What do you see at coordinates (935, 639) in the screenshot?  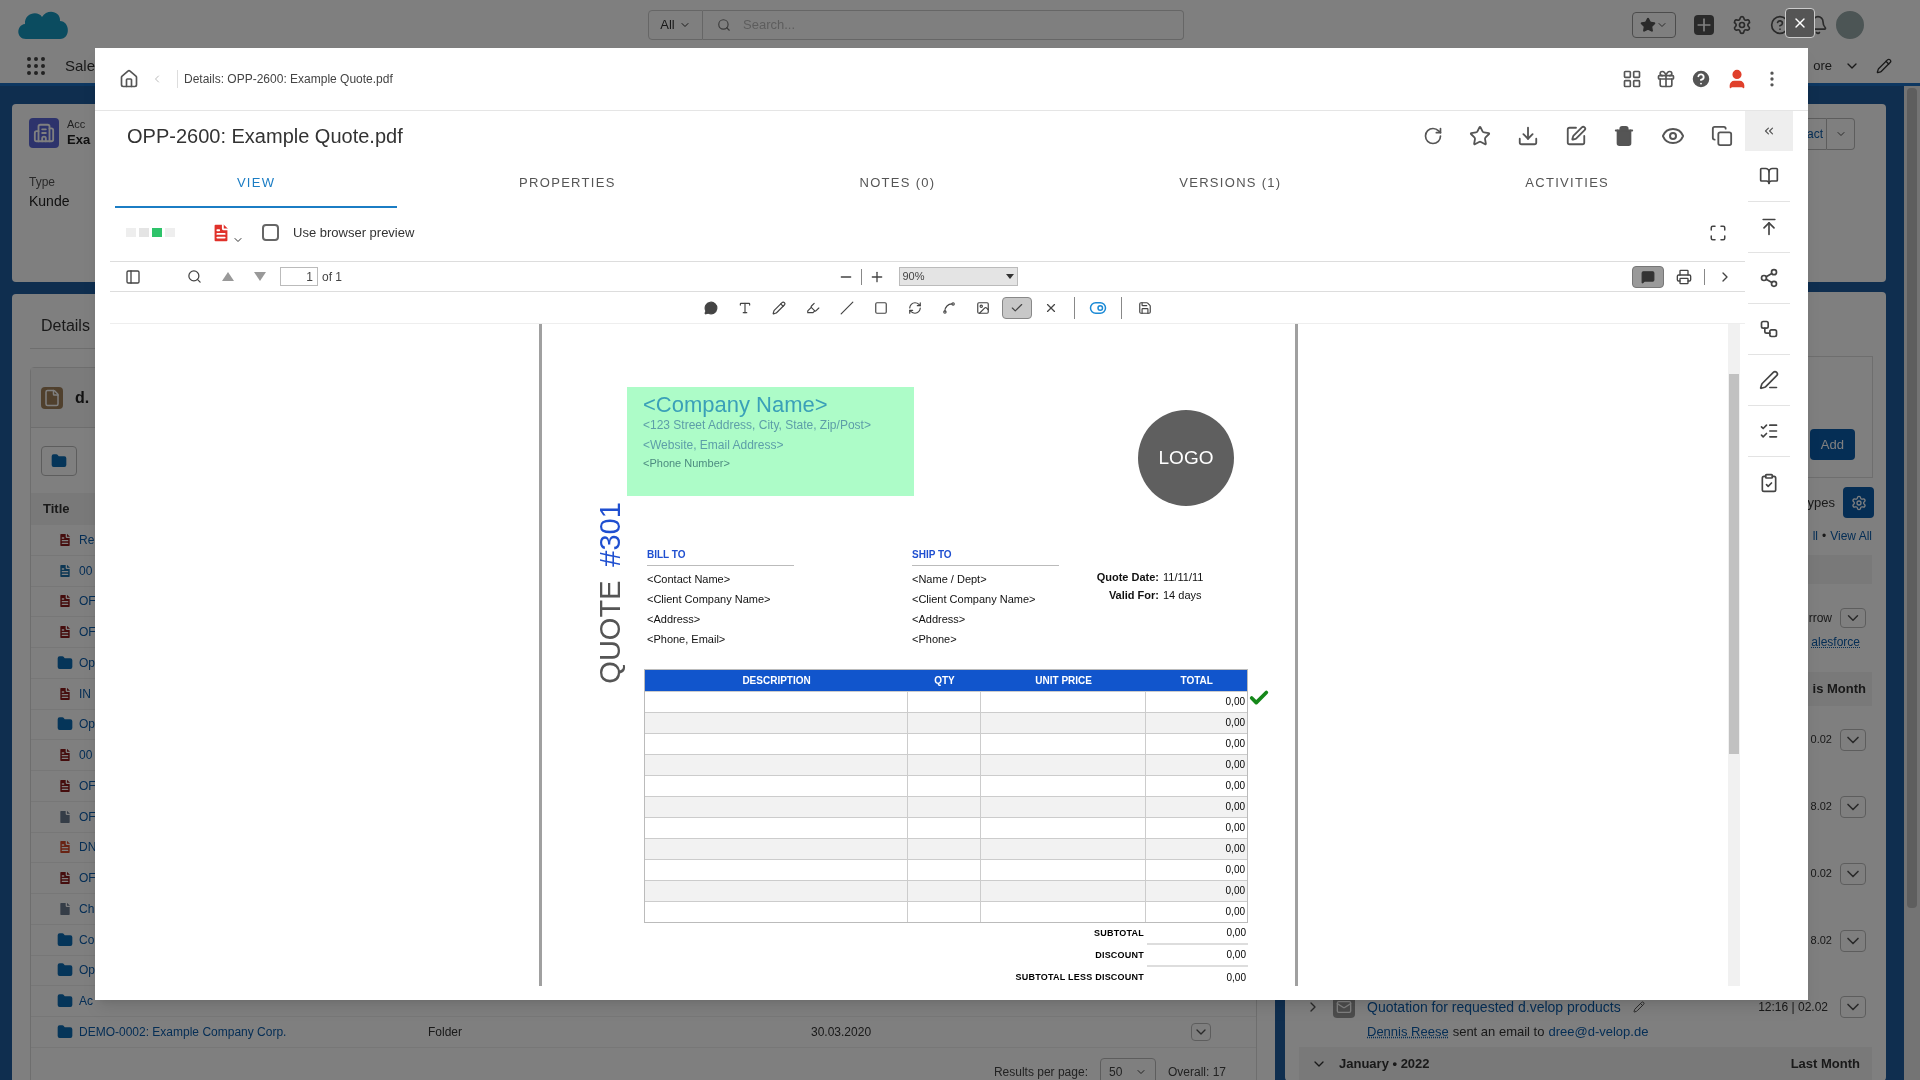 I see `address-line: <Phone>` at bounding box center [935, 639].